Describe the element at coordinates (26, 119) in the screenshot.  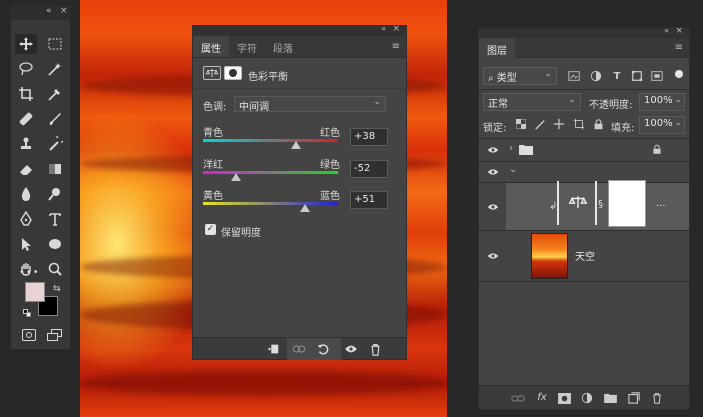
I see `healing-brush-tool-icon` at that location.